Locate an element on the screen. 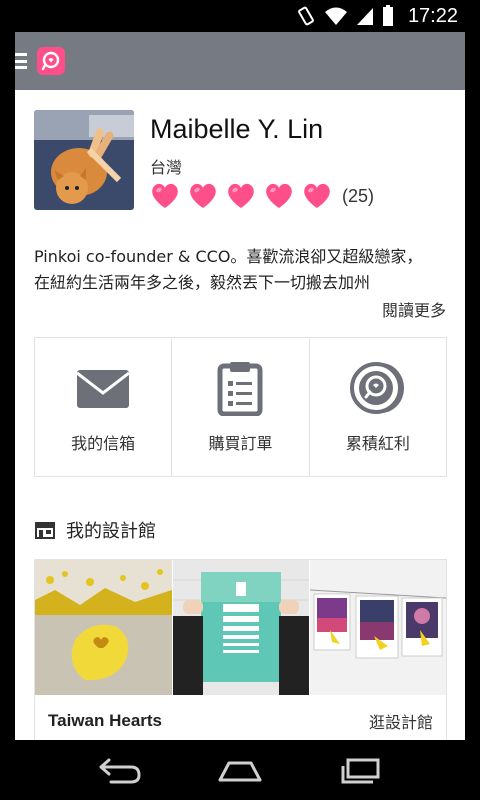 This screenshot has width=480, height=800. eye-chart-poster-photo is located at coordinates (240, 627).